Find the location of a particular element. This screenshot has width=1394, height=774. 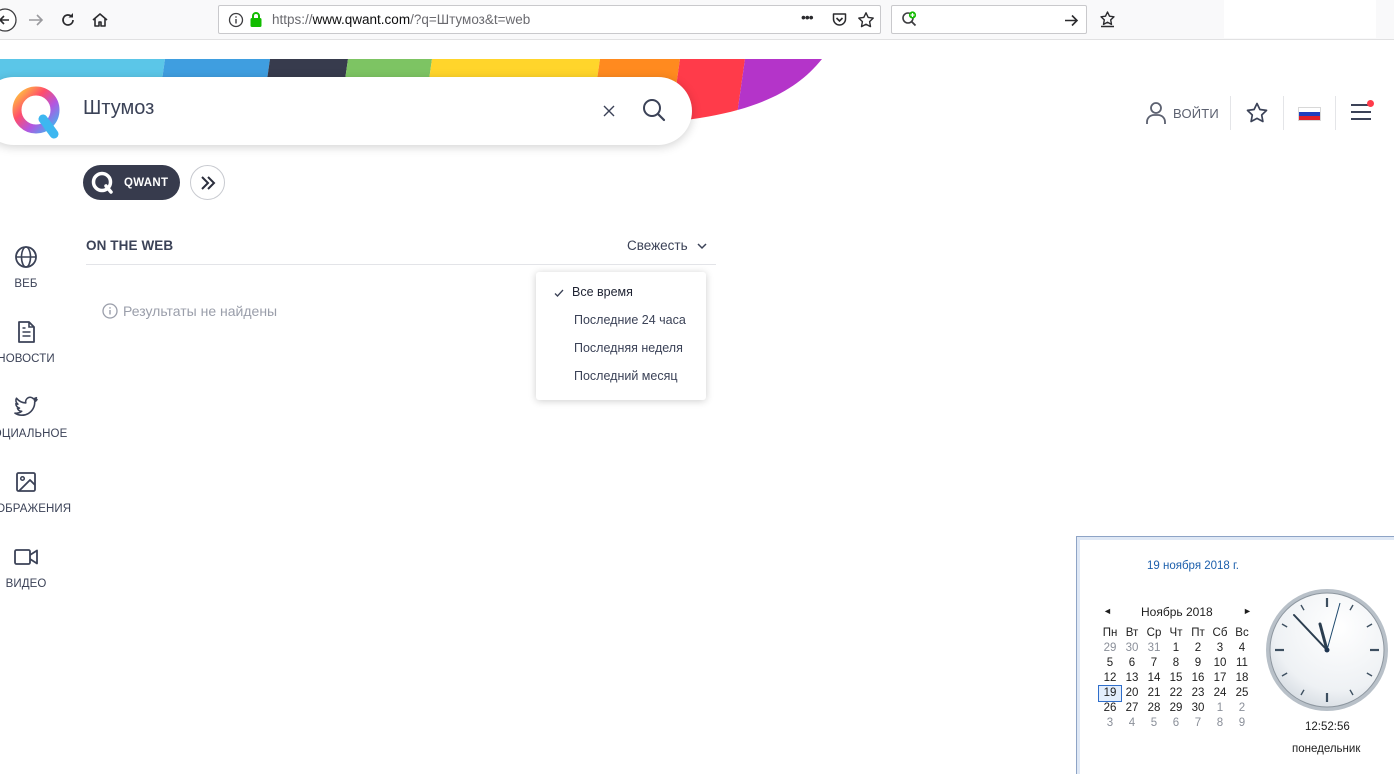

favorites-star-icon is located at coordinates (1257, 113).